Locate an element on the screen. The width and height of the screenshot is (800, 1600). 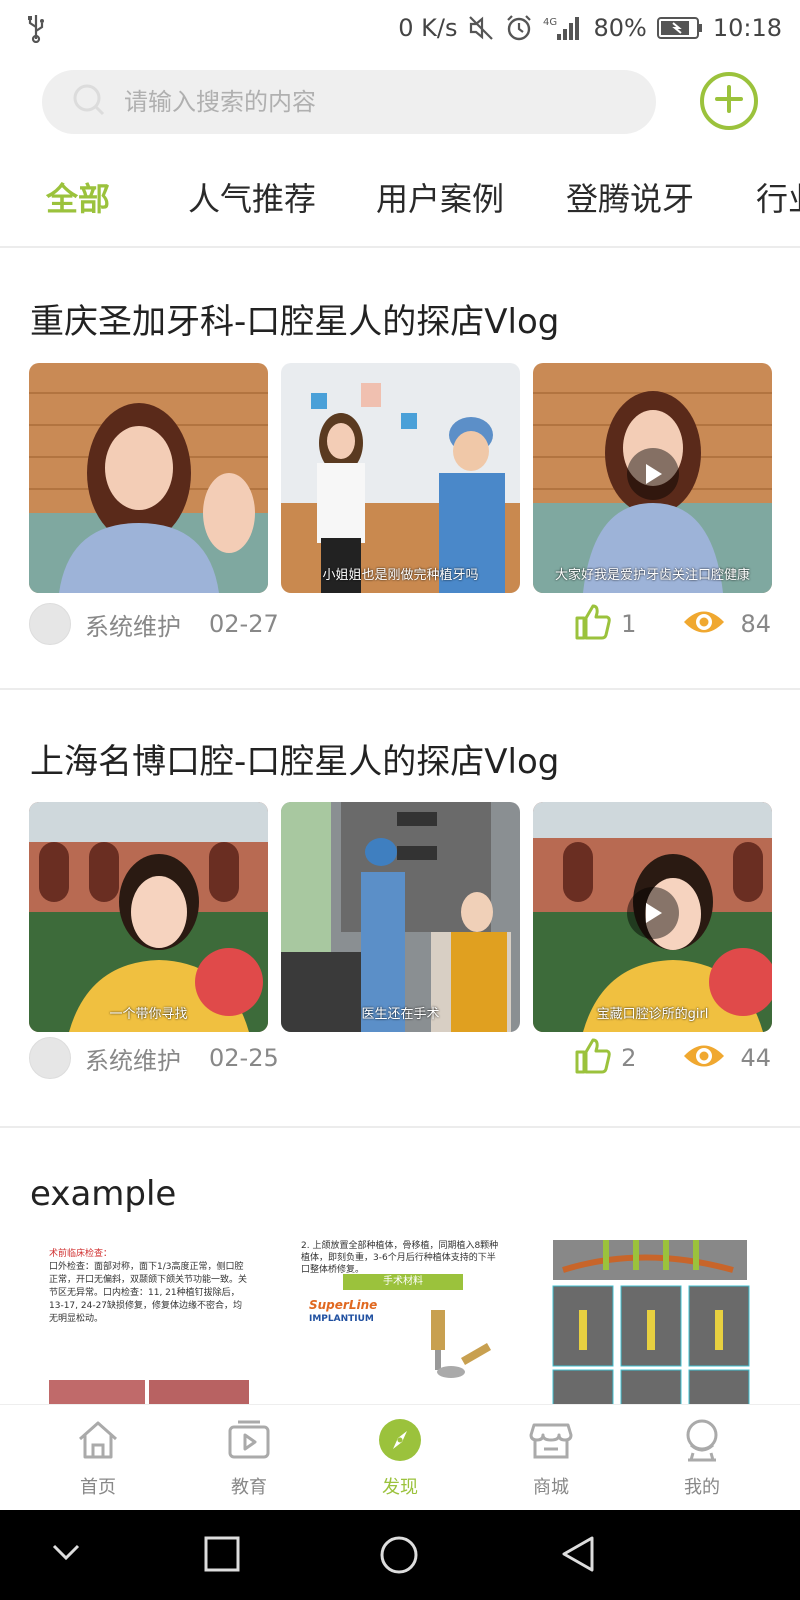
product-name: IMPLANTIUM is located at coordinates (341, 1319).